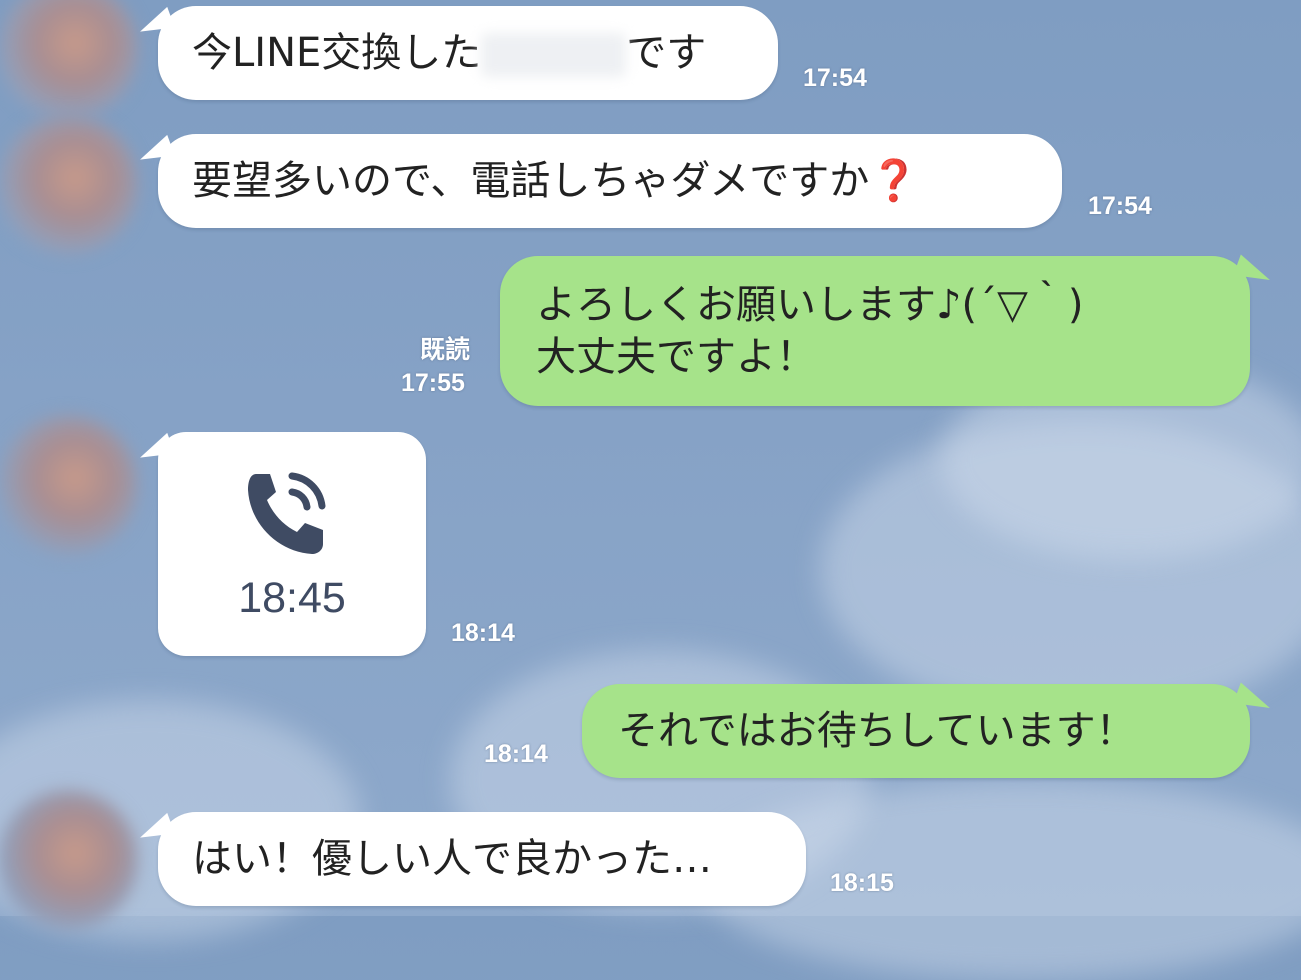 This screenshot has width=1301, height=980. I want to click on message-text: です, so click(666, 53).